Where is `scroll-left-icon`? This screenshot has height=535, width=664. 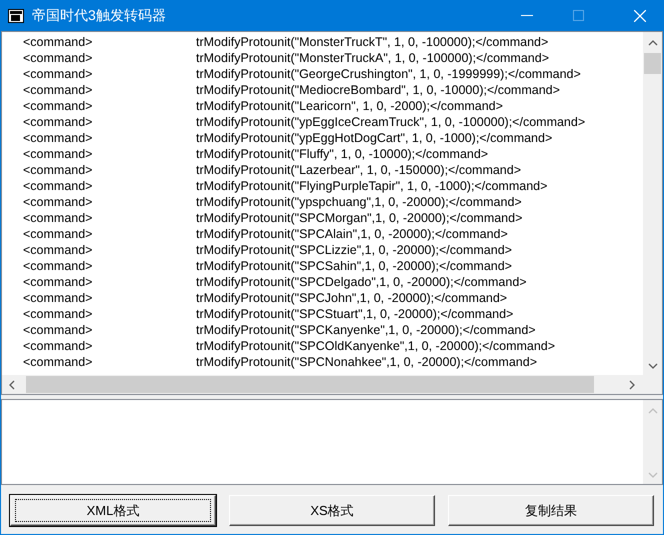 scroll-left-icon is located at coordinates (12, 385).